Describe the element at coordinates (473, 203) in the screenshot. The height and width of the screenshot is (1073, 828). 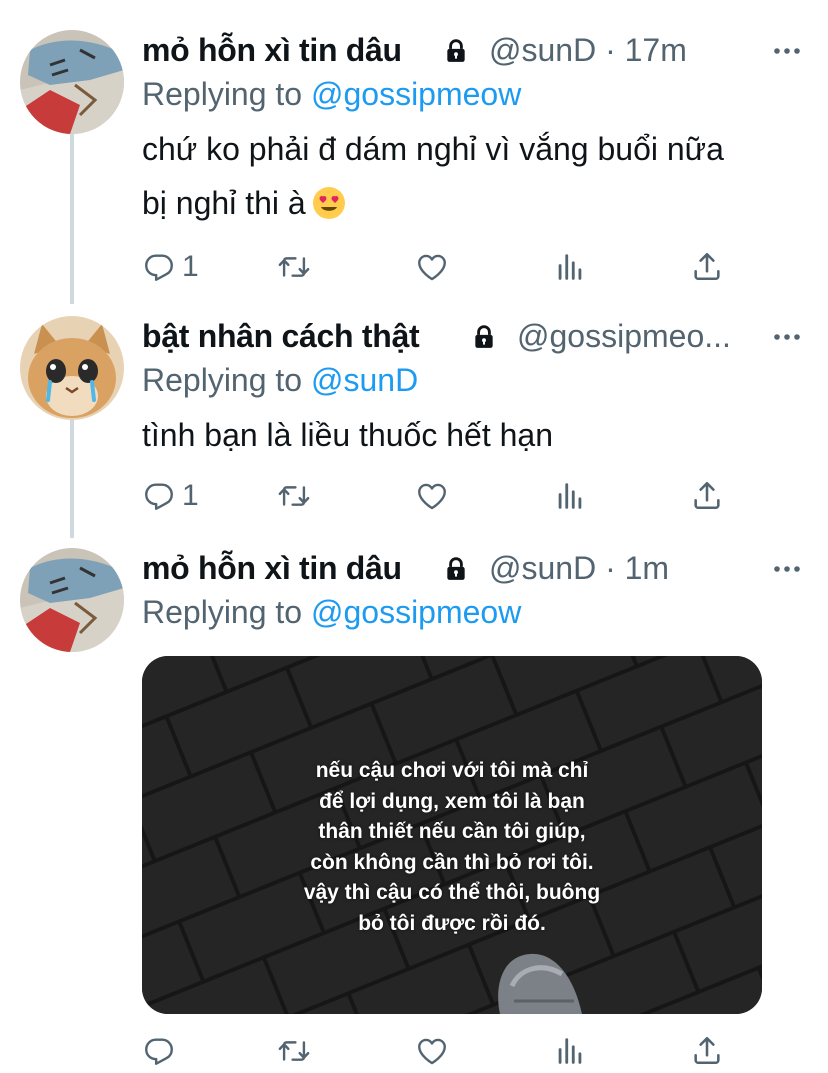
I see `tweet-text-line-with-emoji: bị nghỉ thi à` at that location.